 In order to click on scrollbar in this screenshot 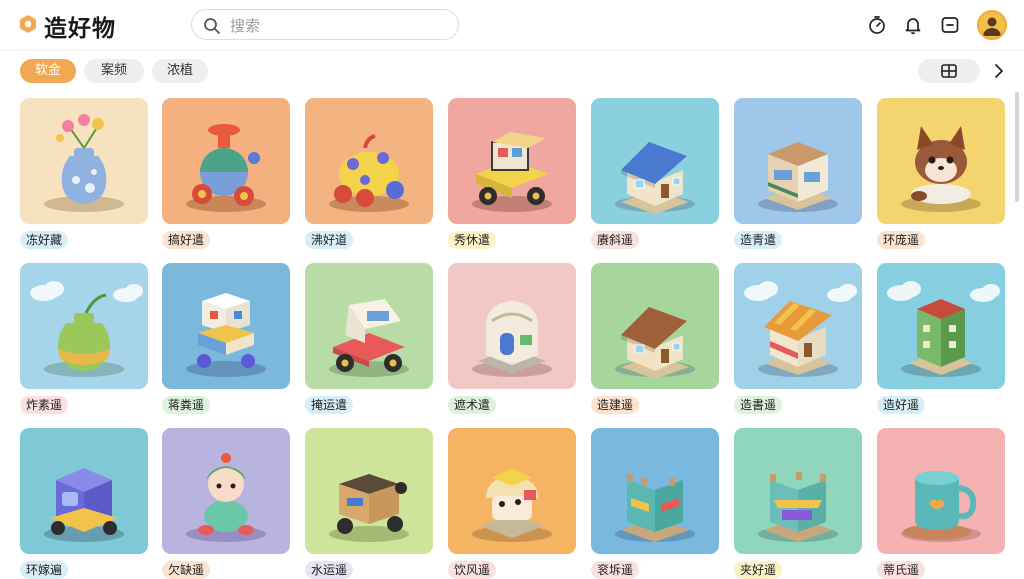, I will do `click(1017, 147)`.